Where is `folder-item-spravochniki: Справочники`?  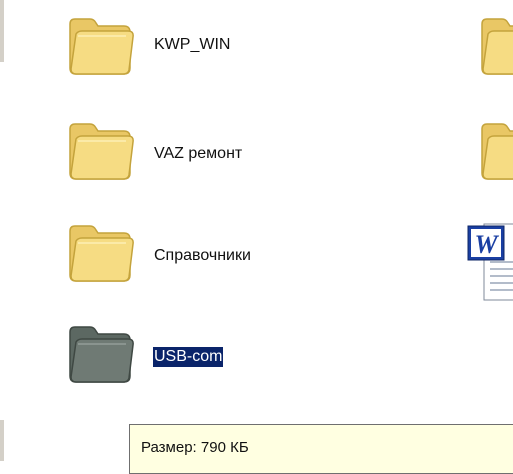 folder-item-spravochniki: Справочники is located at coordinates (176, 254).